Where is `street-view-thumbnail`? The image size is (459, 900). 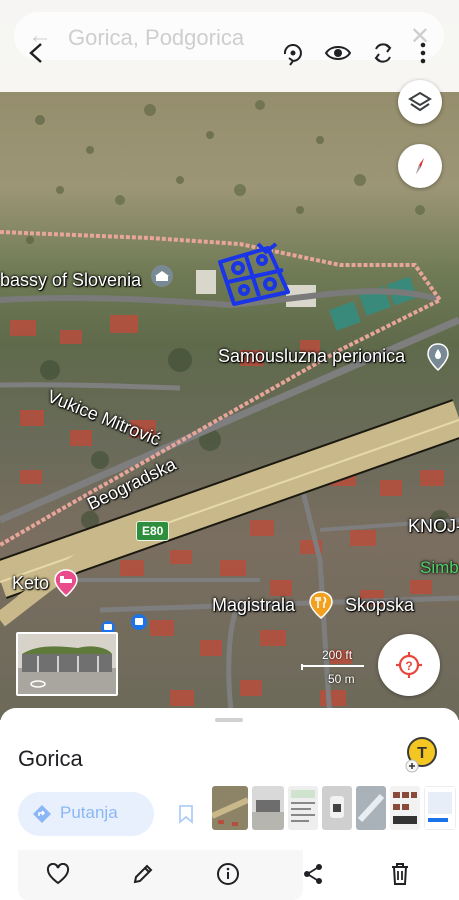
street-view-thumbnail is located at coordinates (67, 664).